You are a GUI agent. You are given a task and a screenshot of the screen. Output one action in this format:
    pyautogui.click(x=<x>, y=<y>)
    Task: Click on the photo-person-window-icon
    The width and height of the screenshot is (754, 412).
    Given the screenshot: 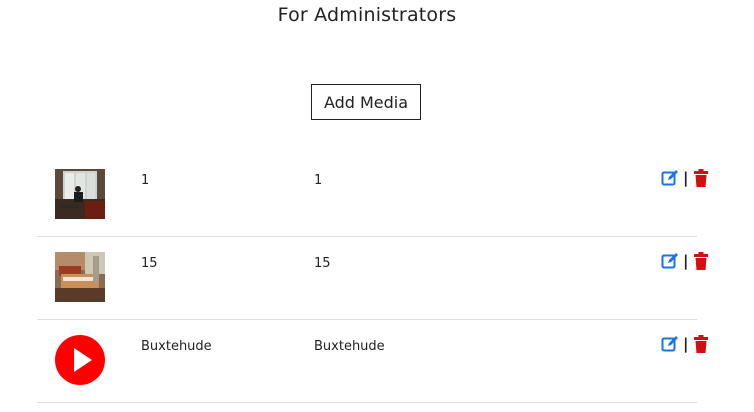 What is the action you would take?
    pyautogui.click(x=80, y=194)
    